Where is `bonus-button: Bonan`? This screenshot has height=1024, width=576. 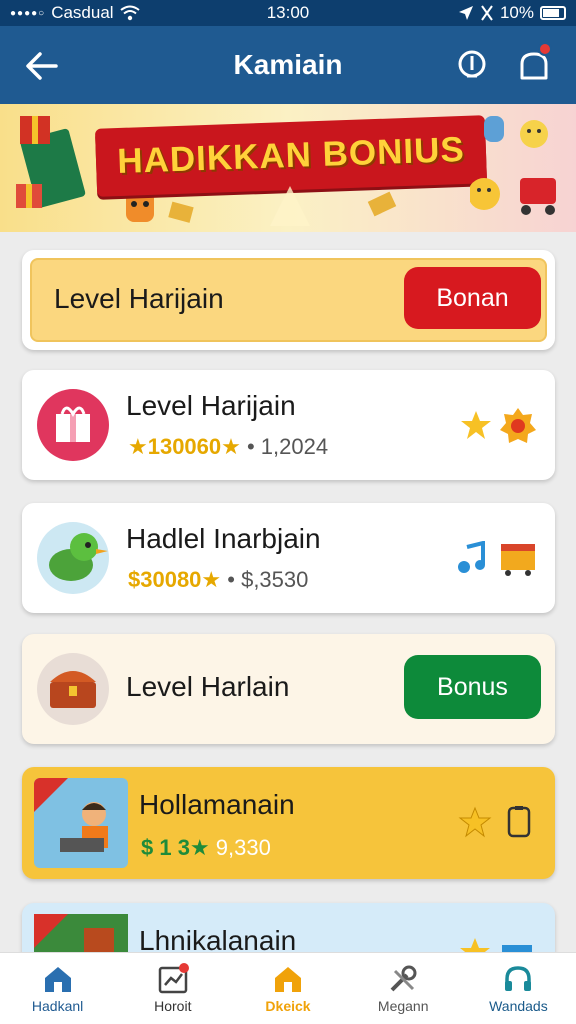
bonus-button: Bonan is located at coordinates (472, 298).